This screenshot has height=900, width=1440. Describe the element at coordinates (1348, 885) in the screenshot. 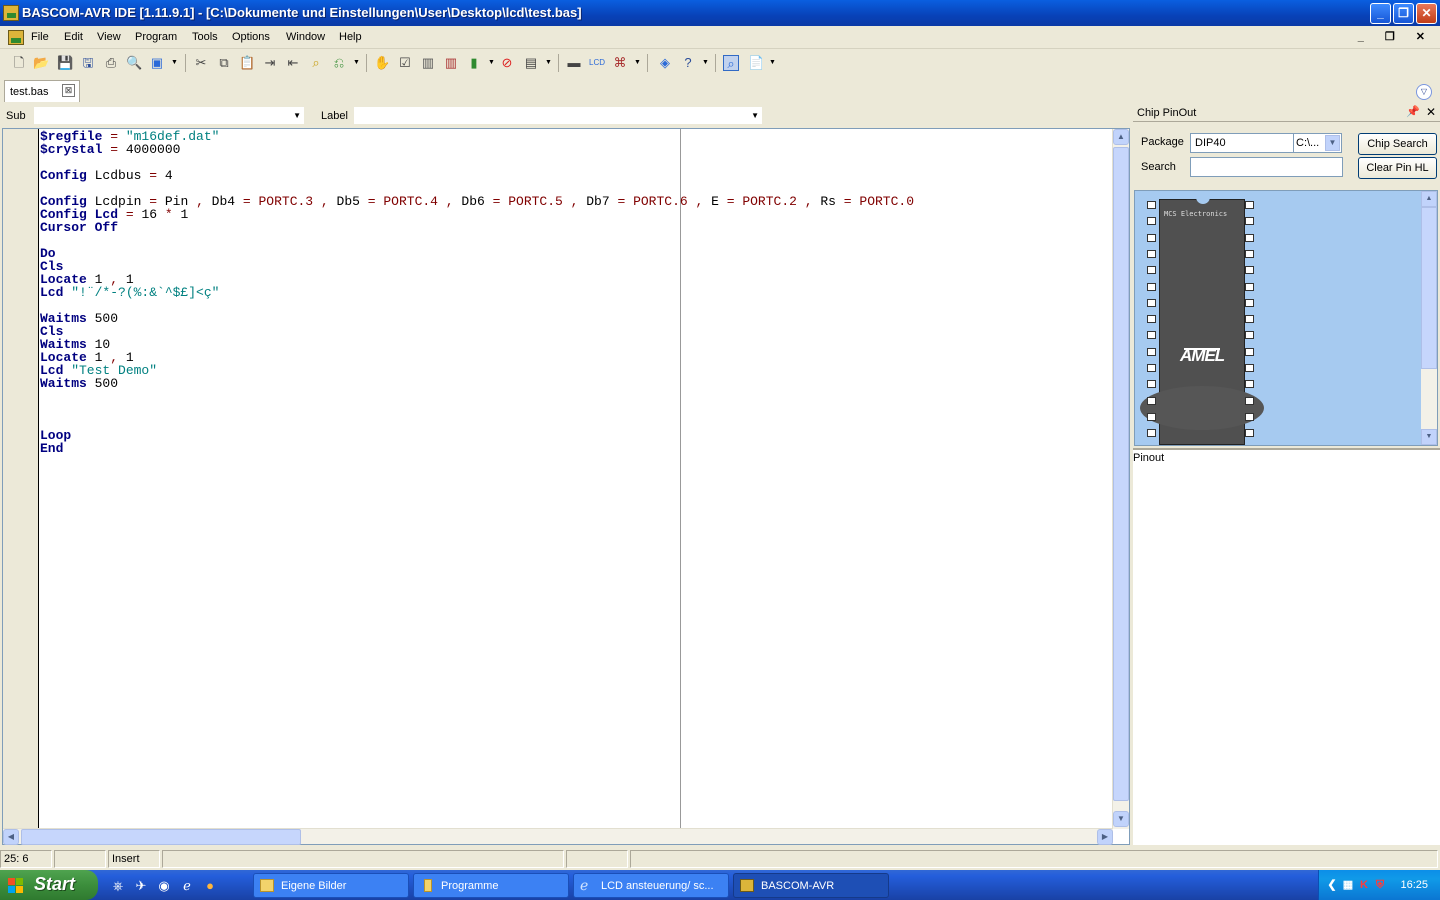

I see `network-icon: ▦` at that location.